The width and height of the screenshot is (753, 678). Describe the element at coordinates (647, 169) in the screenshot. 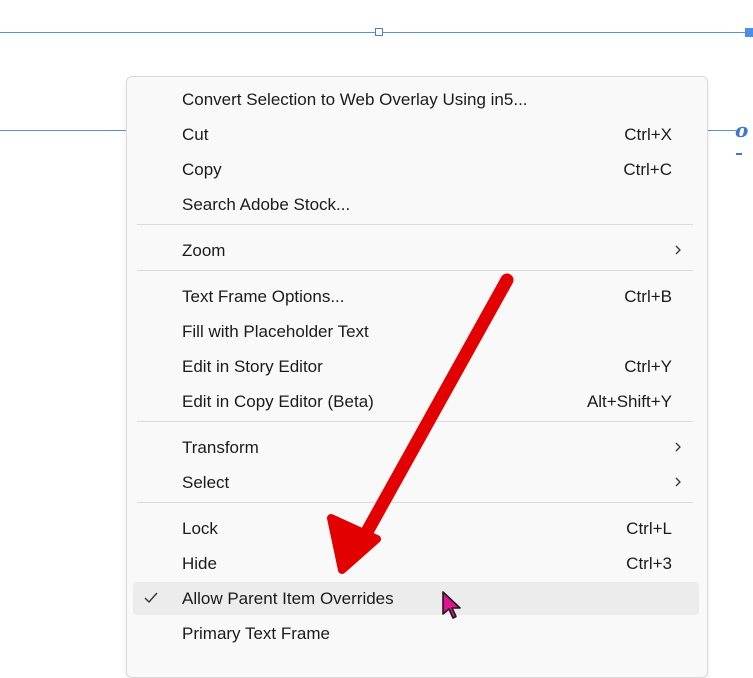

I see `menu-item-shortcut: Ctrl+C` at that location.